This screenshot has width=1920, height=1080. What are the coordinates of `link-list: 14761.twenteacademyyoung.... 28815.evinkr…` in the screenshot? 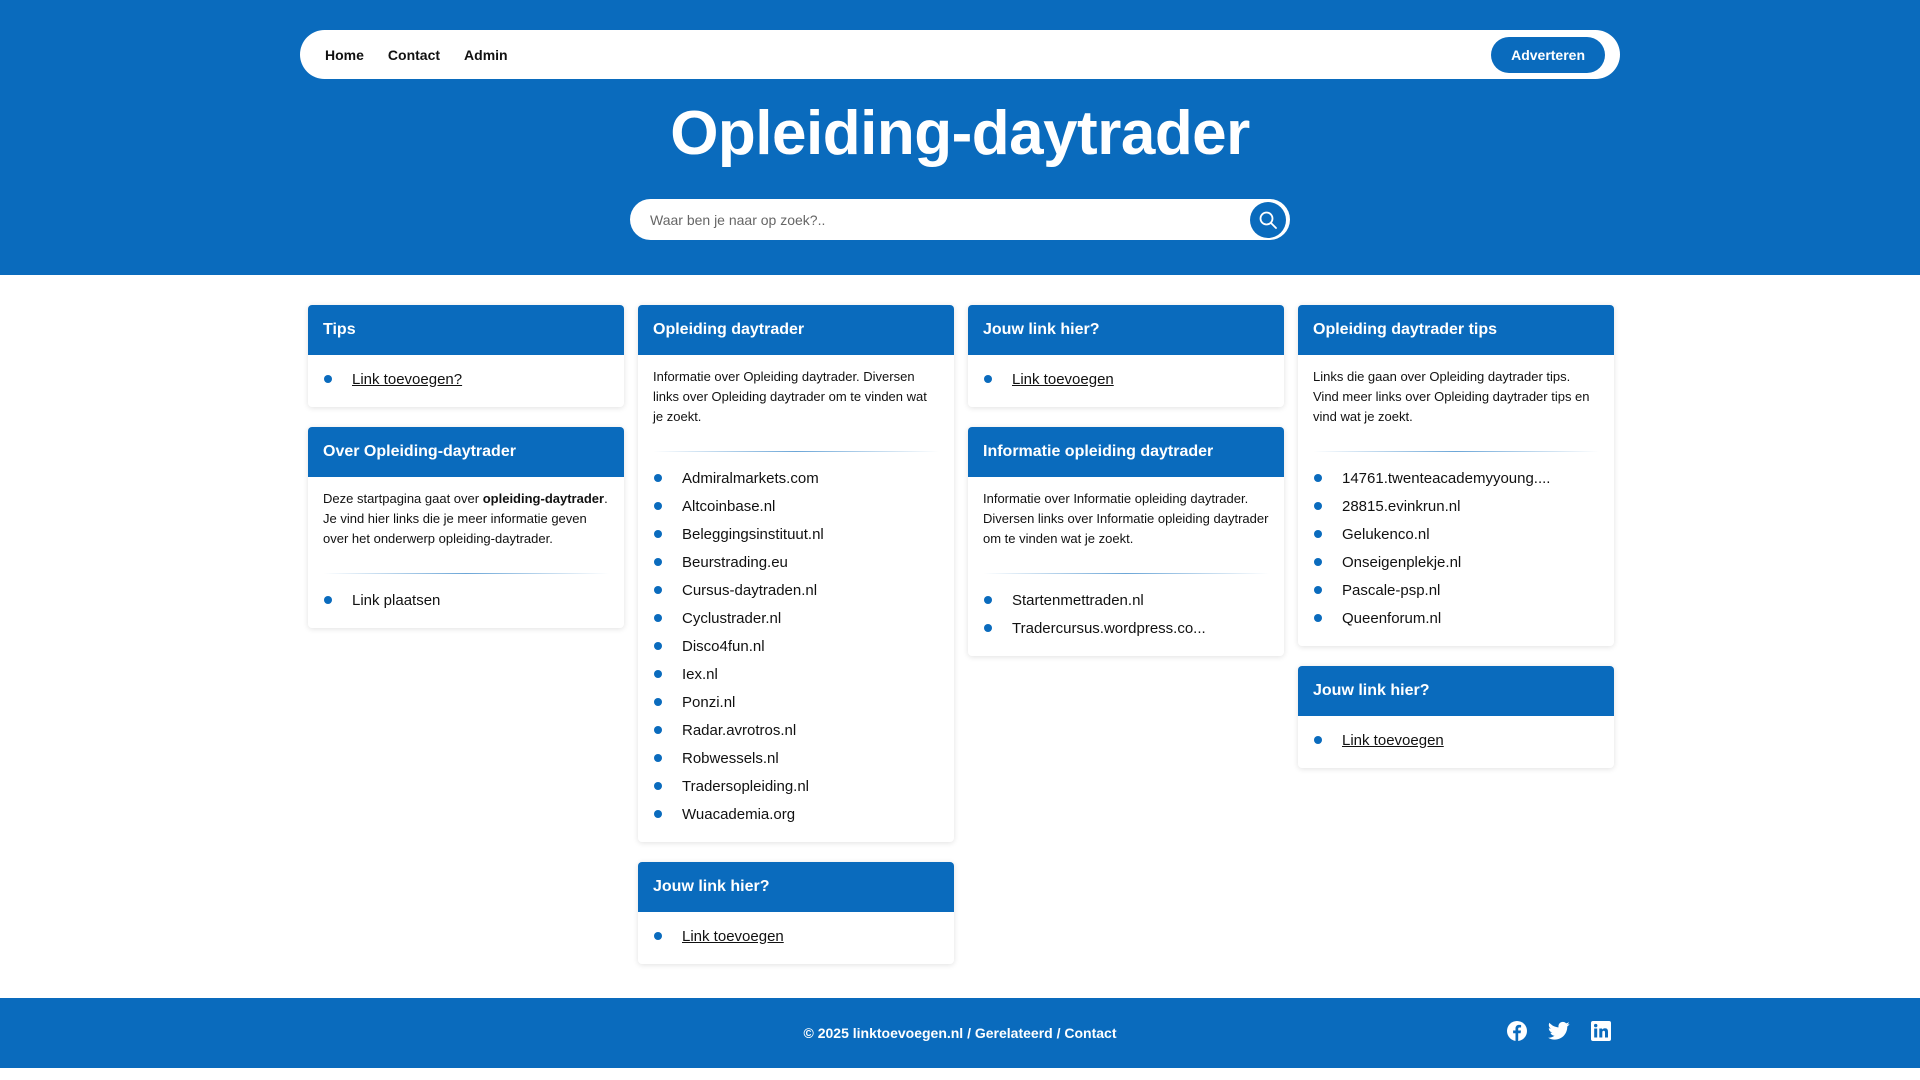 It's located at (1456, 548).